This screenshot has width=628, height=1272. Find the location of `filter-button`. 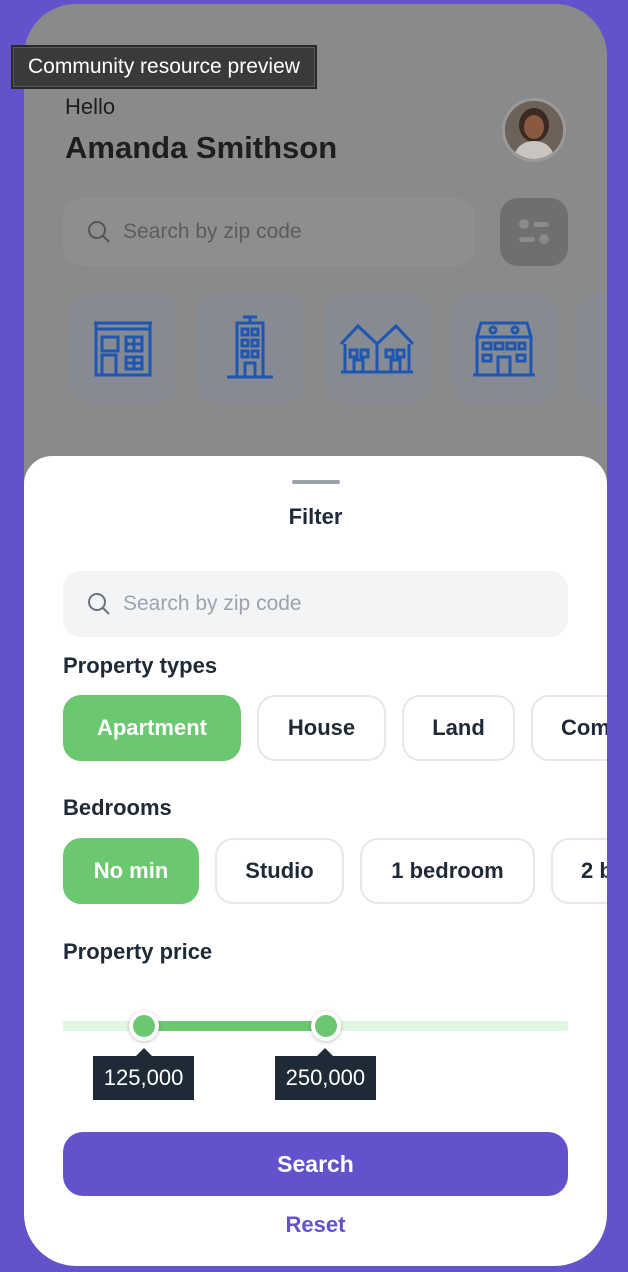

filter-button is located at coordinates (534, 232).